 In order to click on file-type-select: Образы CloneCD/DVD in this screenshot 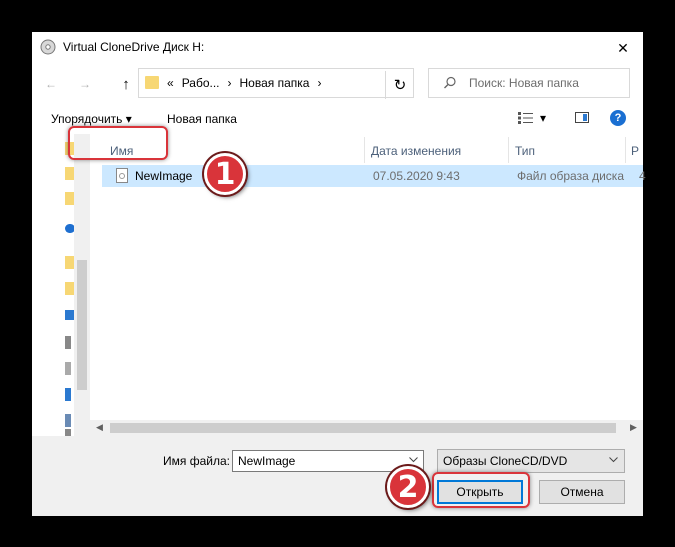, I will do `click(531, 461)`.